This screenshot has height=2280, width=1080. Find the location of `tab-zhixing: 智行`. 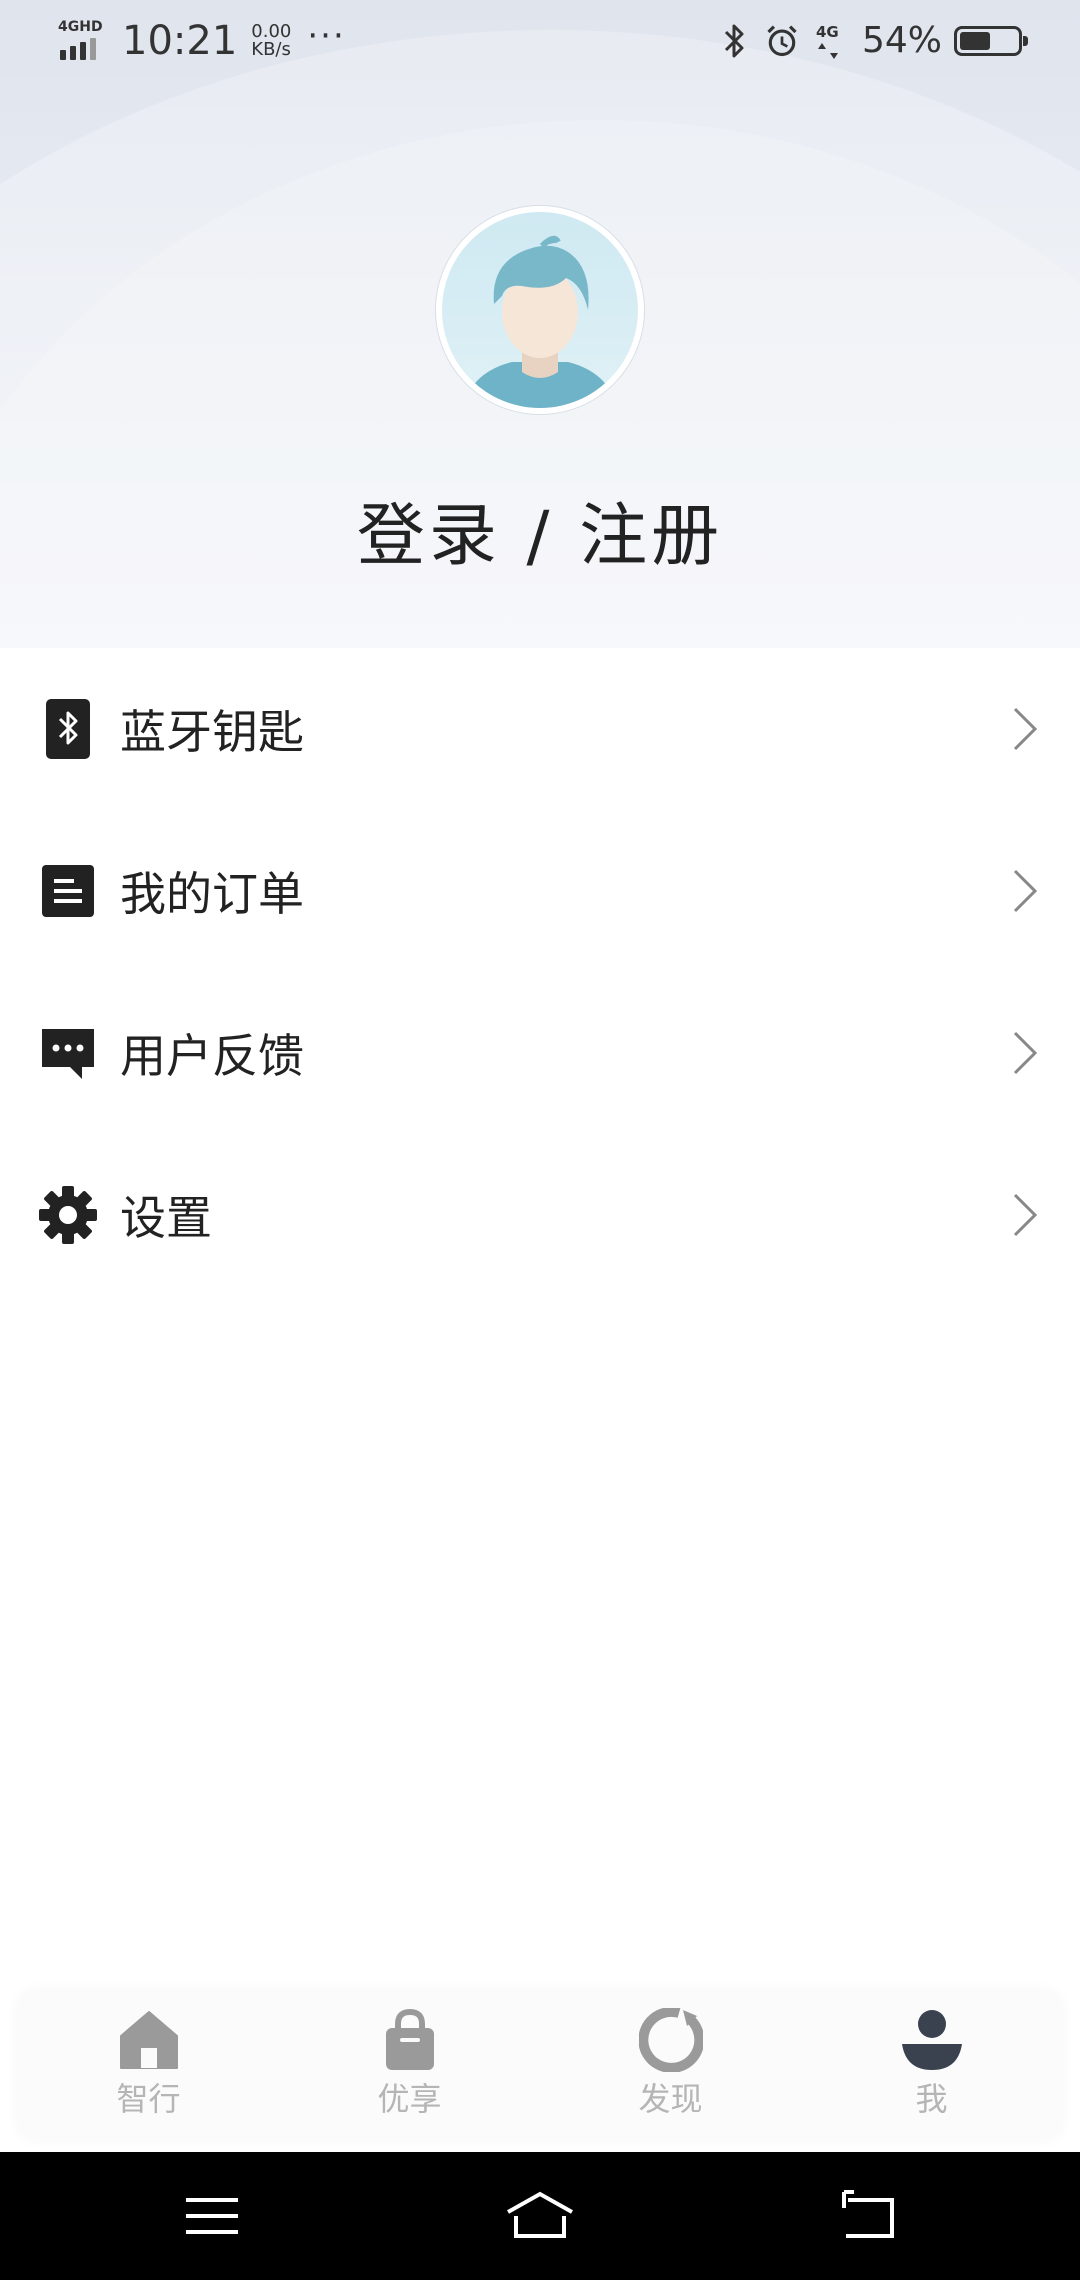

tab-zhixing: 智行 is located at coordinates (148, 2065).